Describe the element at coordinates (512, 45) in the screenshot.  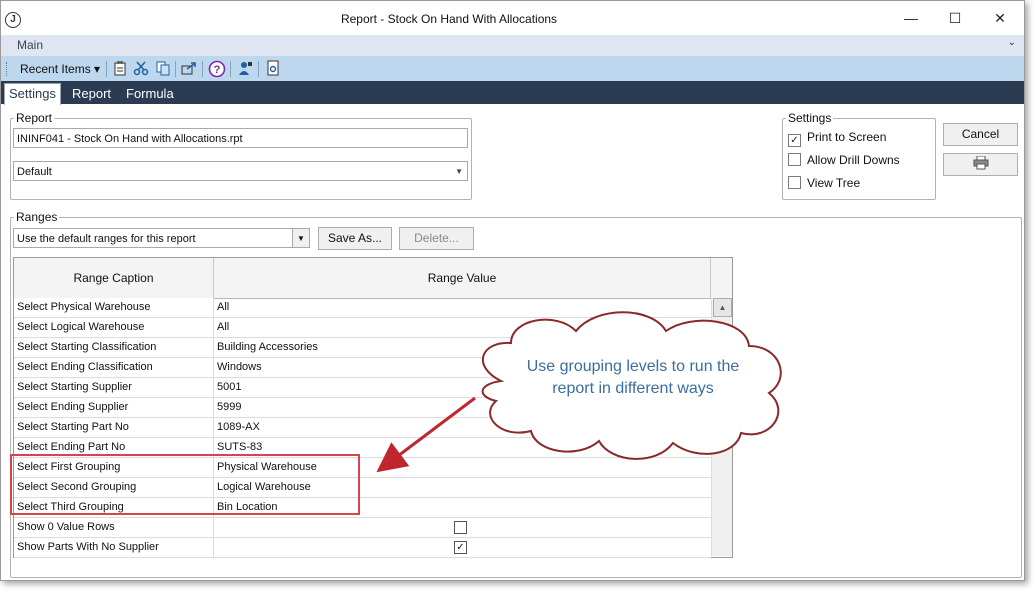
I see `menu-bar: Main ⌄` at that location.